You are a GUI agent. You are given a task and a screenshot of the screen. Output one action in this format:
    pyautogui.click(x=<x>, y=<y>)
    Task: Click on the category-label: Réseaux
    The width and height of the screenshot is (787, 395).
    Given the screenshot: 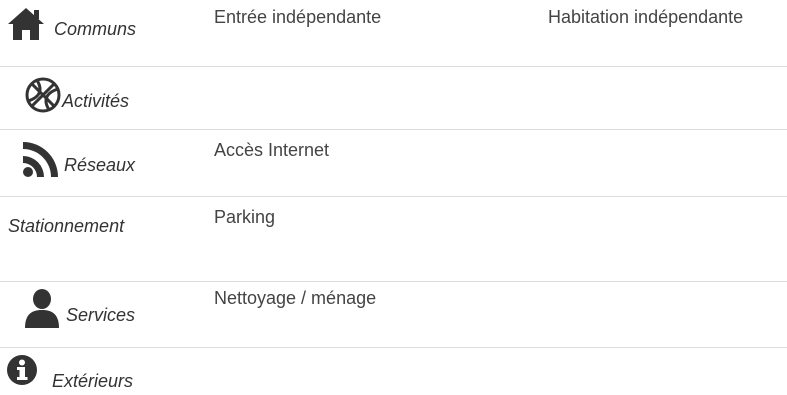 What is the action you would take?
    pyautogui.click(x=100, y=165)
    